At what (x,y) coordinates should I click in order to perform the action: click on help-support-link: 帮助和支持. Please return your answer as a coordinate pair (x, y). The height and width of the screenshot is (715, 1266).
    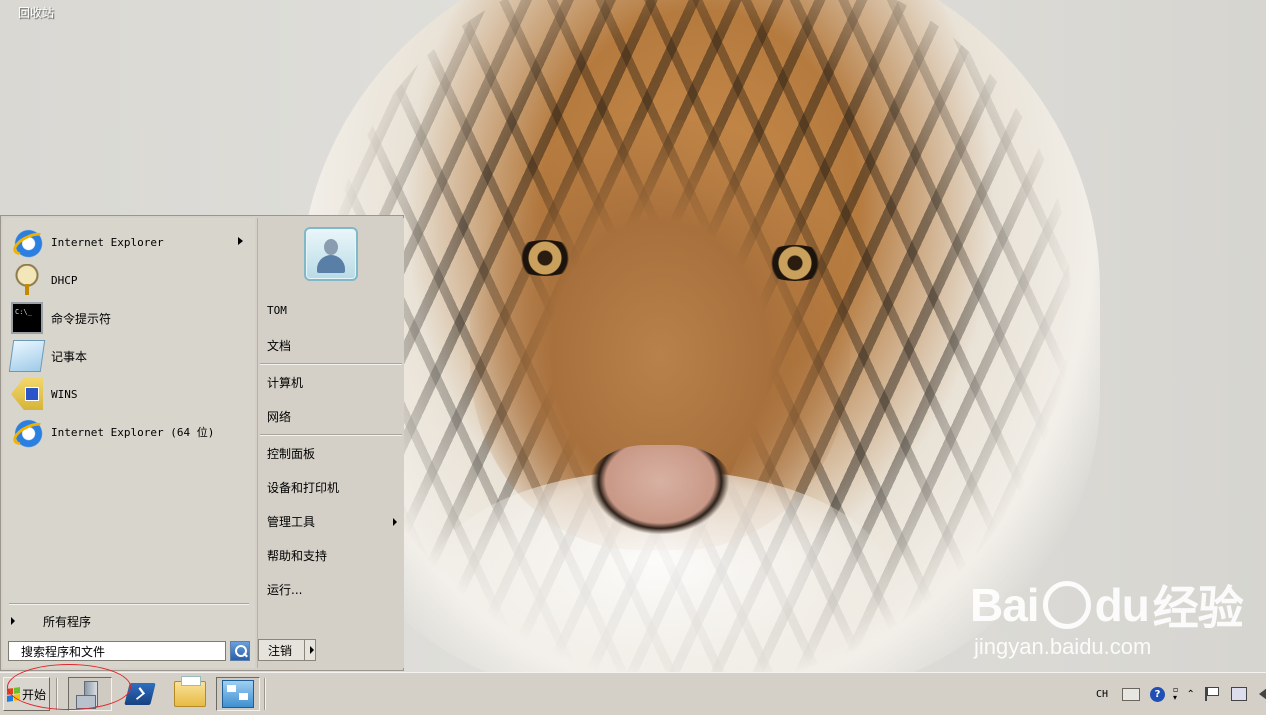
    Looking at the image, I should click on (297, 555).